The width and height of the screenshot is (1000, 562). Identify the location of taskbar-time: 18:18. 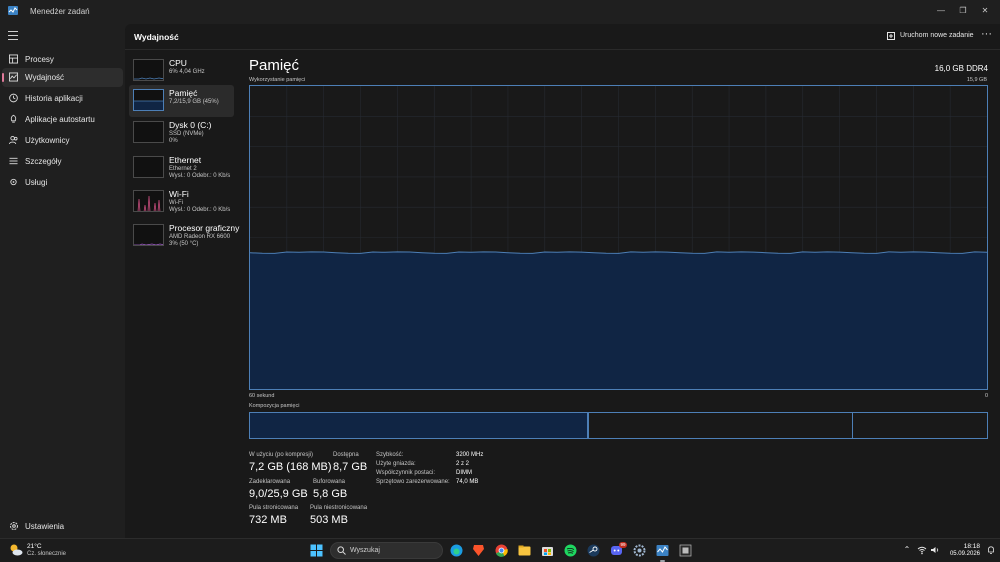
(972, 546).